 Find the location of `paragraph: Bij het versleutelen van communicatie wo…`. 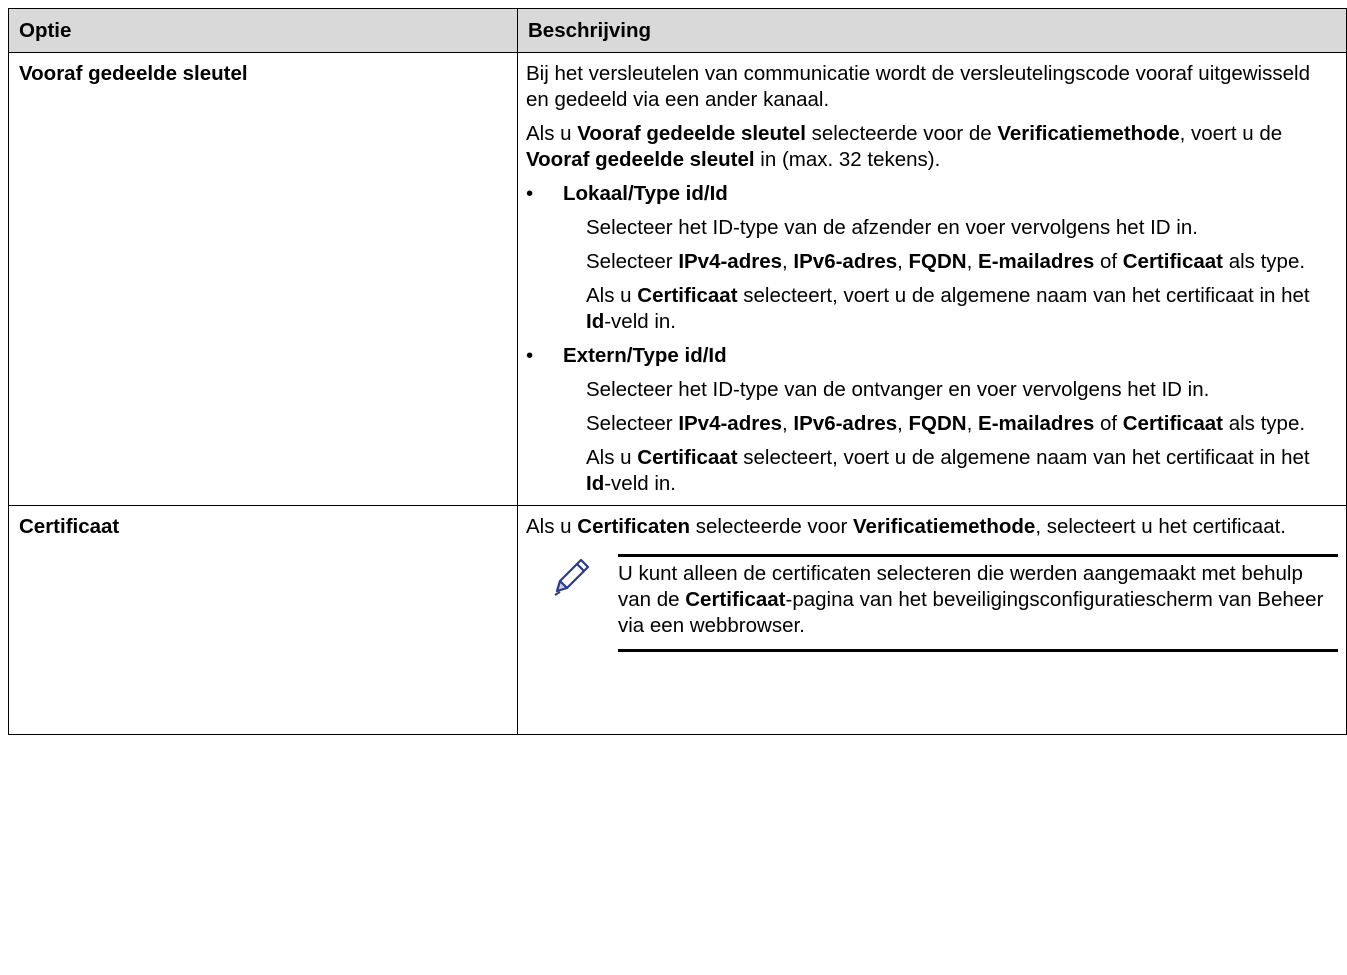

paragraph: Bij het versleutelen van communicatie wo… is located at coordinates (918, 86).